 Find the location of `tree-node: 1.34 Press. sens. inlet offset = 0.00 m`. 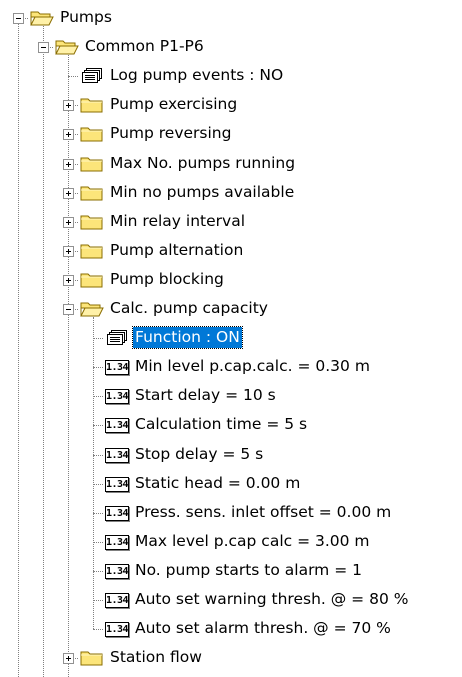

tree-node: 1.34 Press. sens. inlet offset = 0.00 m is located at coordinates (231, 513).